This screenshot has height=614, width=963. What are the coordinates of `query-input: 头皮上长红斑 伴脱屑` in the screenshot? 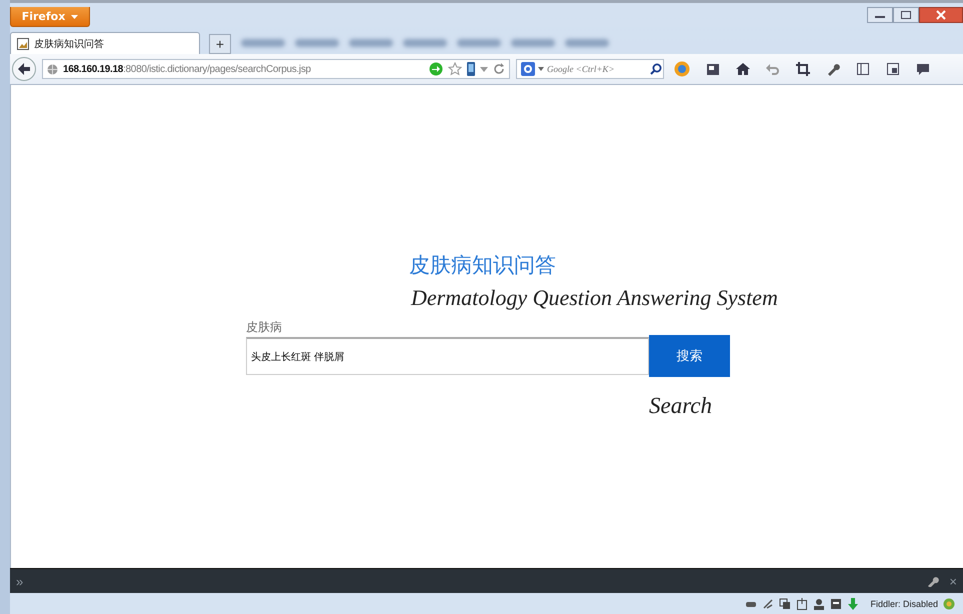 It's located at (447, 356).